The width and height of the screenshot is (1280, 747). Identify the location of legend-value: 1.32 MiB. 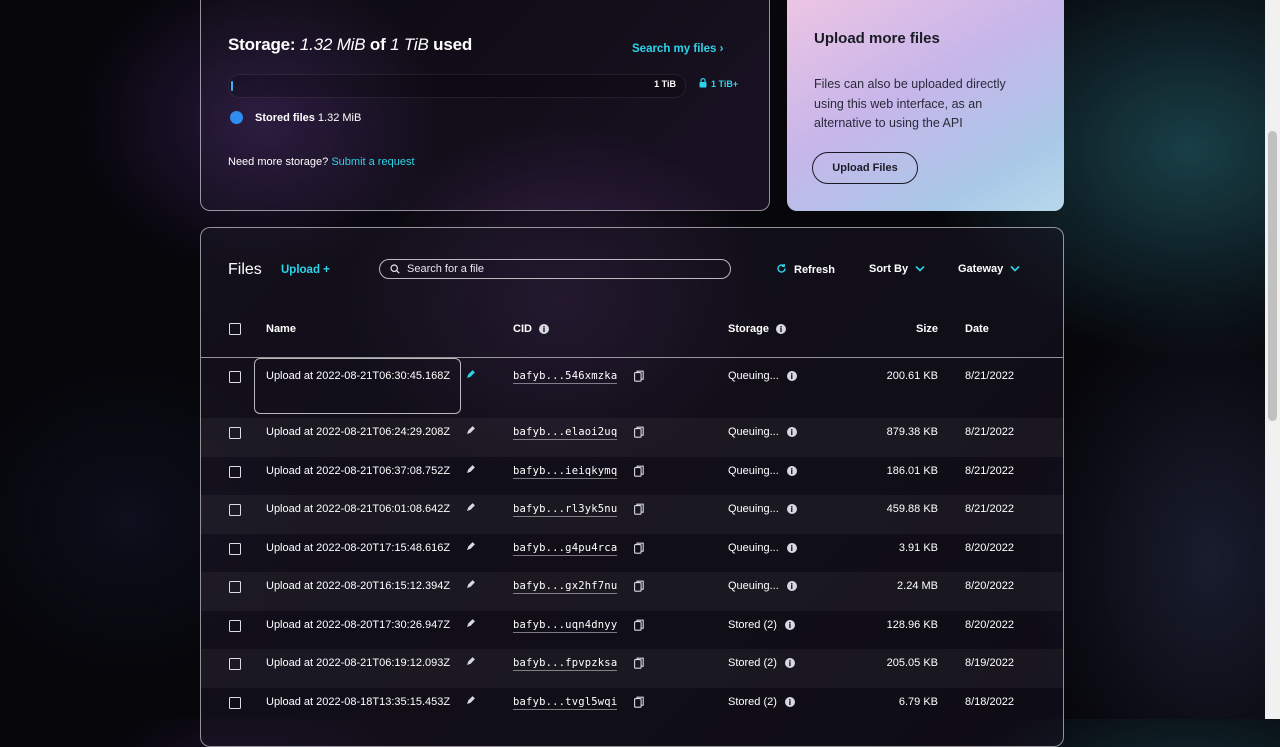
(339, 117).